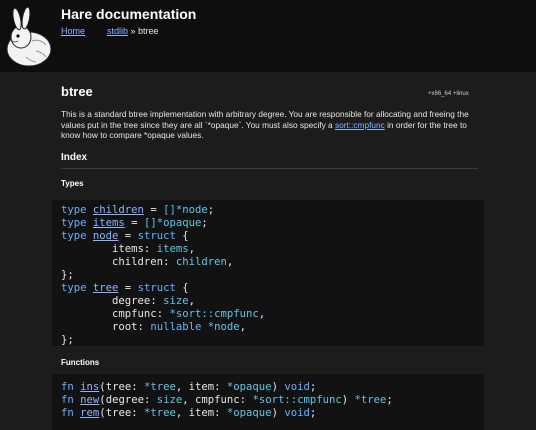 The image size is (536, 430). I want to click on items-type-link: items, so click(109, 223).